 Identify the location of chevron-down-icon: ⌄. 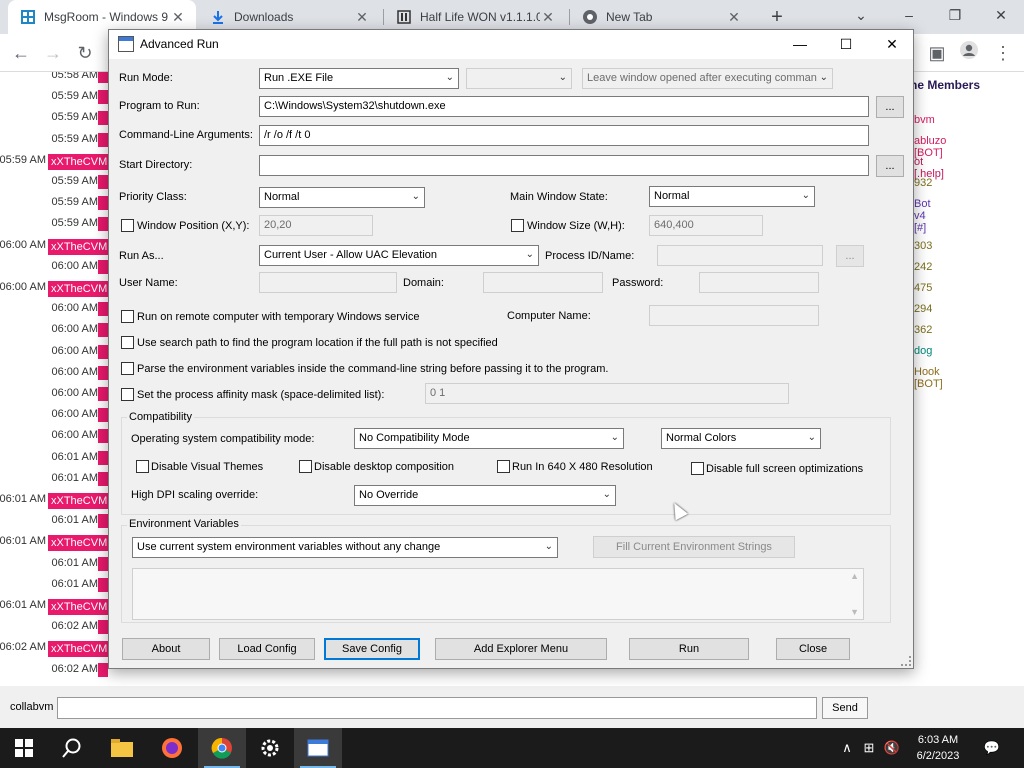
(449, 77).